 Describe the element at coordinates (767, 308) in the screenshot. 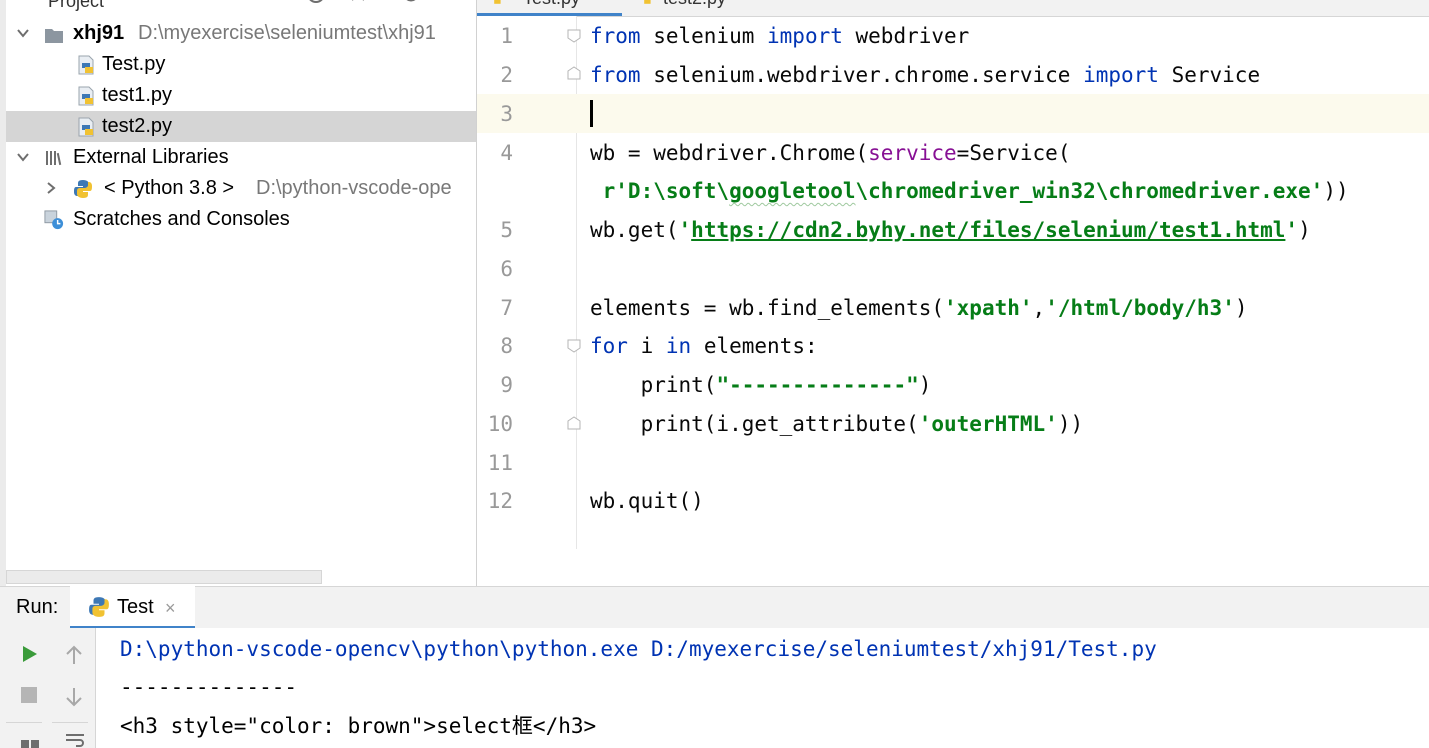

I see `code-text: elements = wb.find_elements(` at that location.